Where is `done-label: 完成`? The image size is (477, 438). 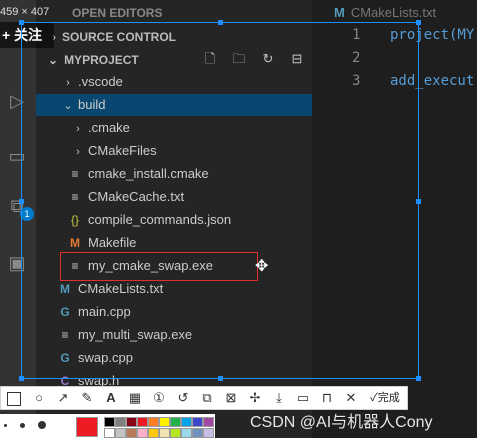 done-label: 完成 is located at coordinates (388, 398).